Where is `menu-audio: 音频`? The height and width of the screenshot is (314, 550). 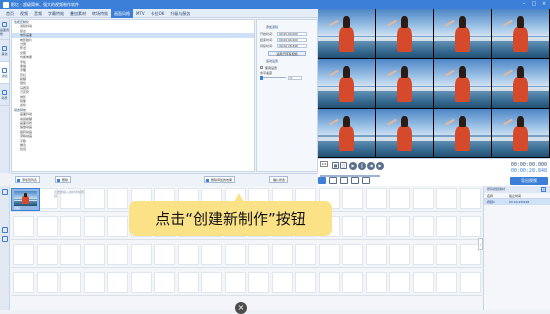 menu-audio: 音频 is located at coordinates (38, 13).